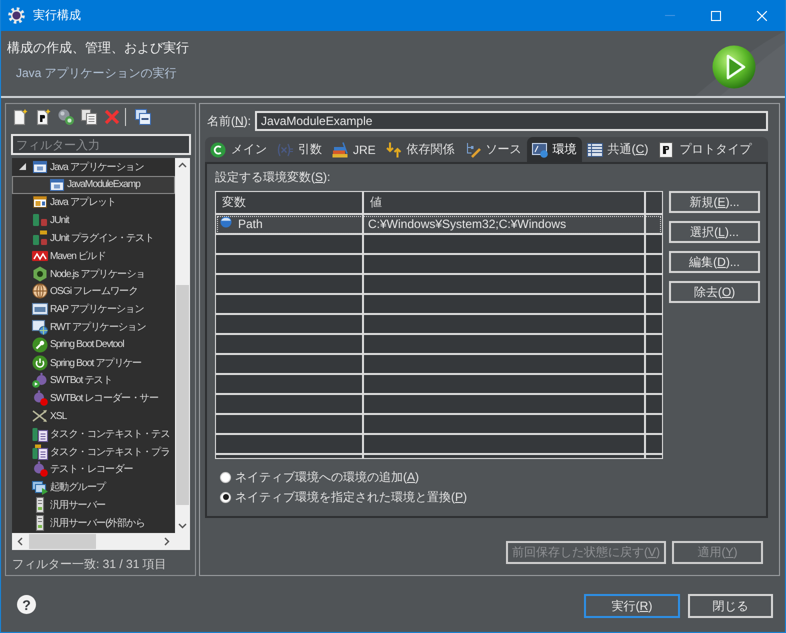 This screenshot has height=633, width=786. What do you see at coordinates (16, 15) in the screenshot?
I see `gear-icon` at bounding box center [16, 15].